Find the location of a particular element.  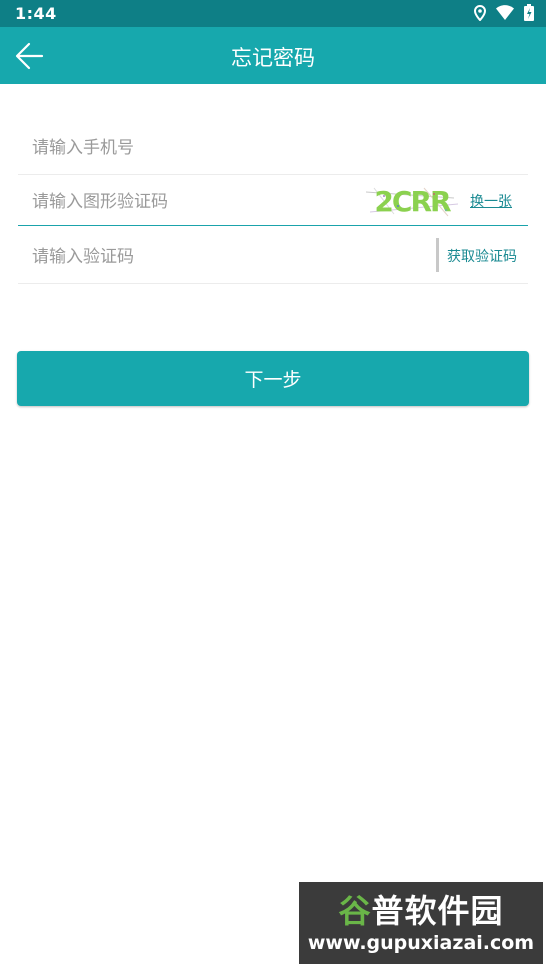

captcha-image: 2CRR is located at coordinates (412, 201).